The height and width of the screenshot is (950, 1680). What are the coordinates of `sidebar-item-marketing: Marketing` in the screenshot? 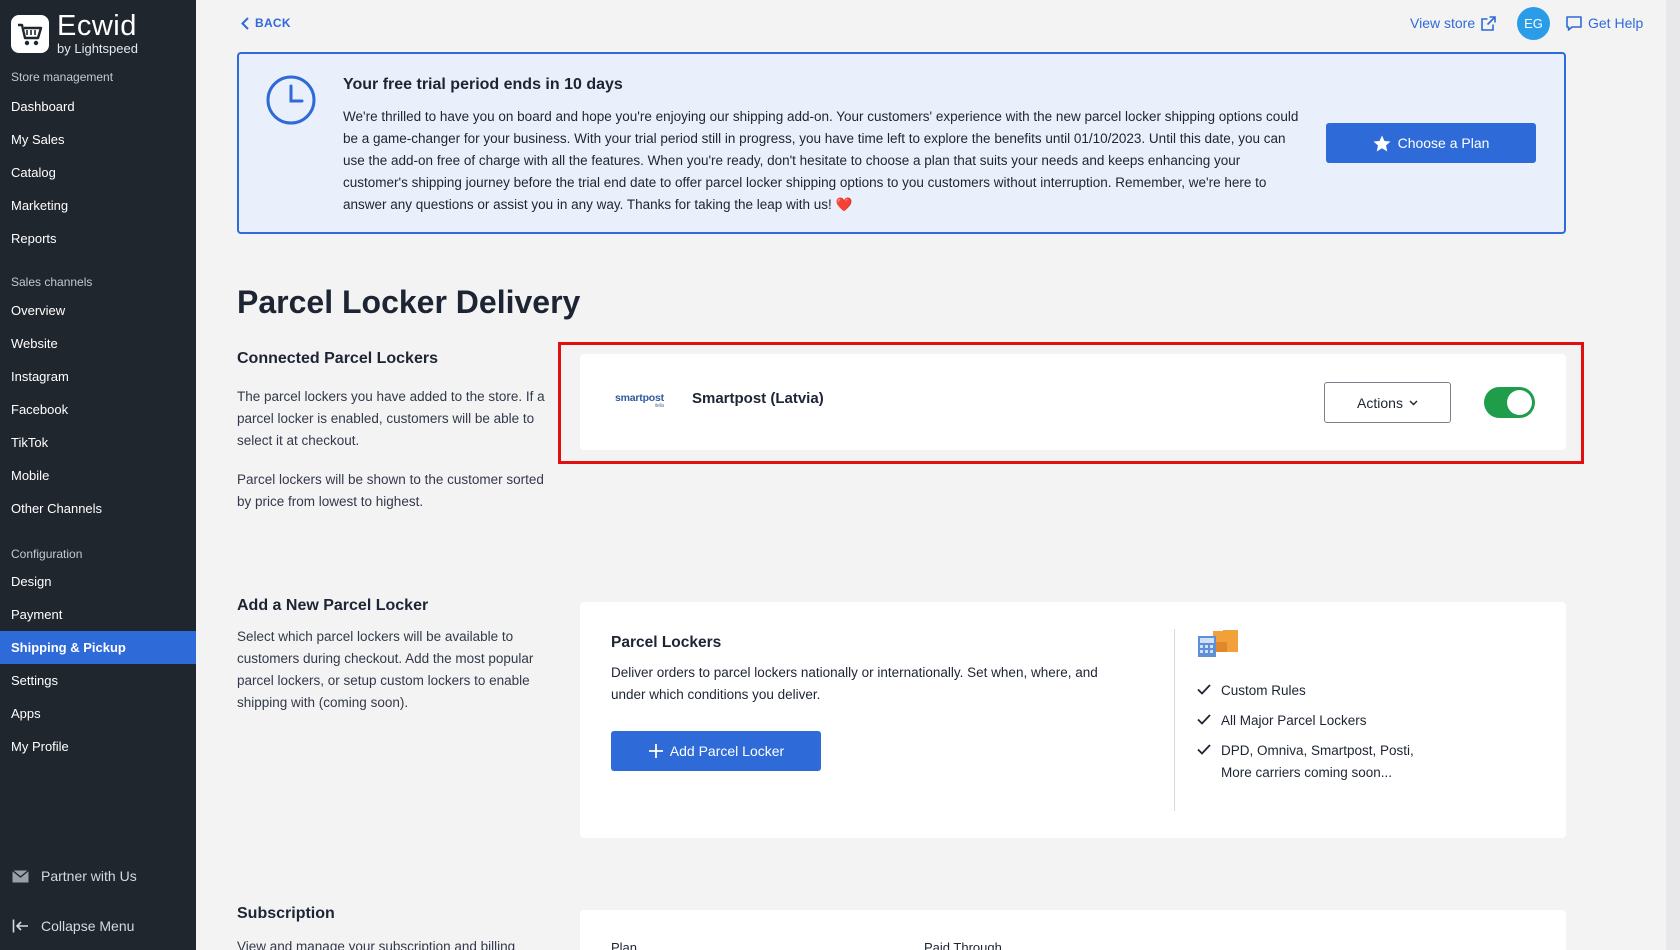 It's located at (98, 205).